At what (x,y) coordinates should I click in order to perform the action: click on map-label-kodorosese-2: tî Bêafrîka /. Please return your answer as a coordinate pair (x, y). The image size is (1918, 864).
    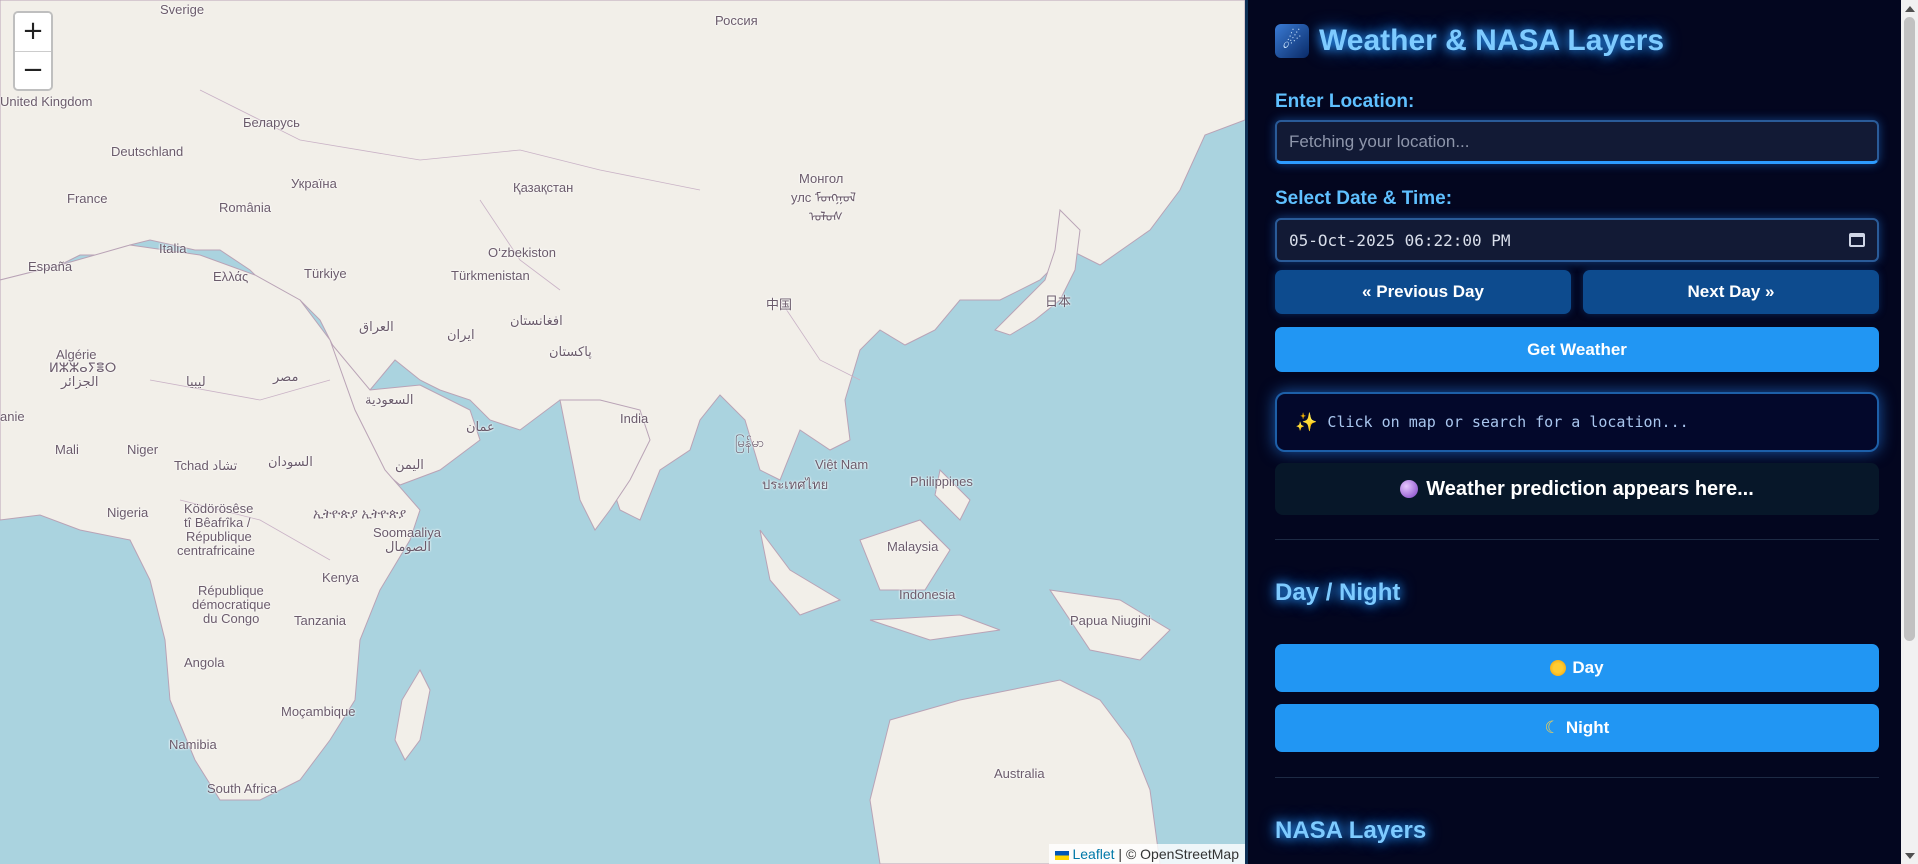
    Looking at the image, I should click on (217, 522).